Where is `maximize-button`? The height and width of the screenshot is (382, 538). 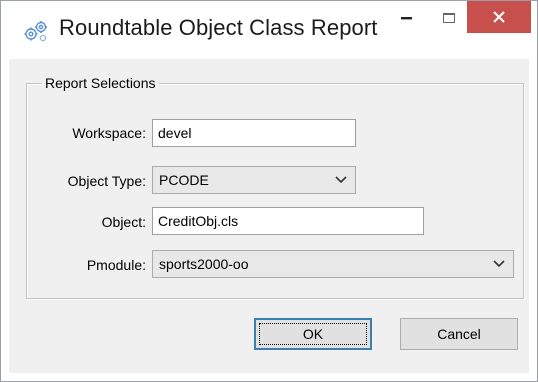 maximize-button is located at coordinates (449, 18).